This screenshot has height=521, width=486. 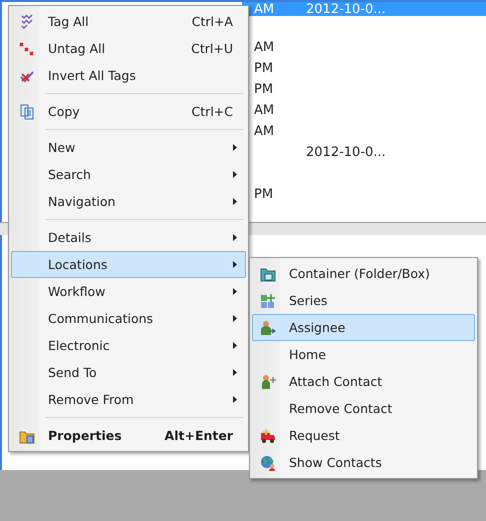 What do you see at coordinates (213, 21) in the screenshot?
I see `shortcut-text: Ctrl+A` at bounding box center [213, 21].